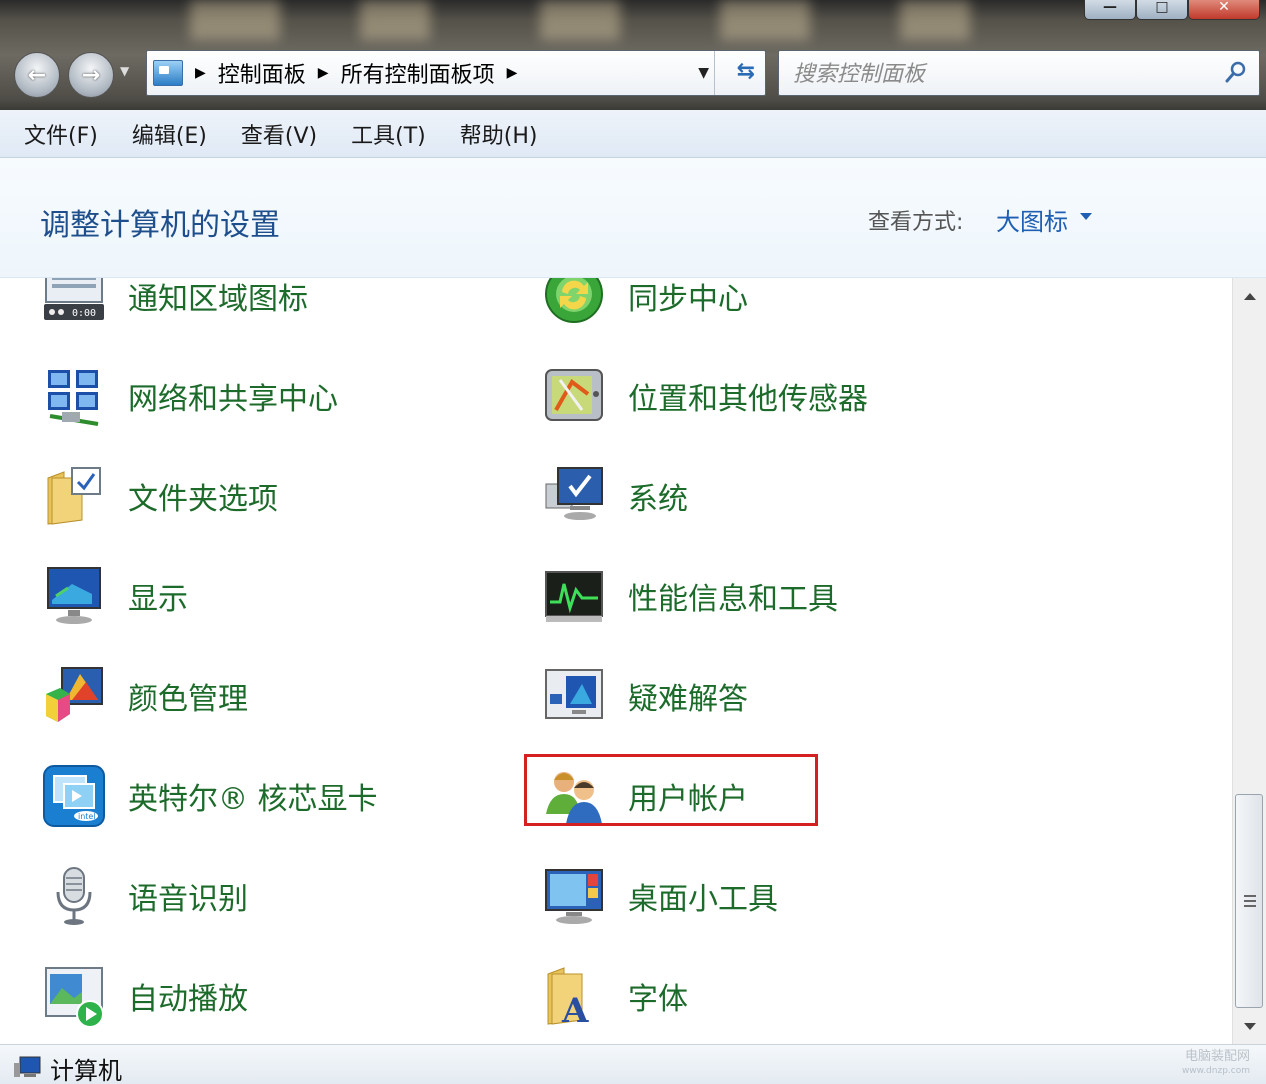  Describe the element at coordinates (253, 799) in the screenshot. I see `item-label: 英特尔® 核芯显卡` at that location.